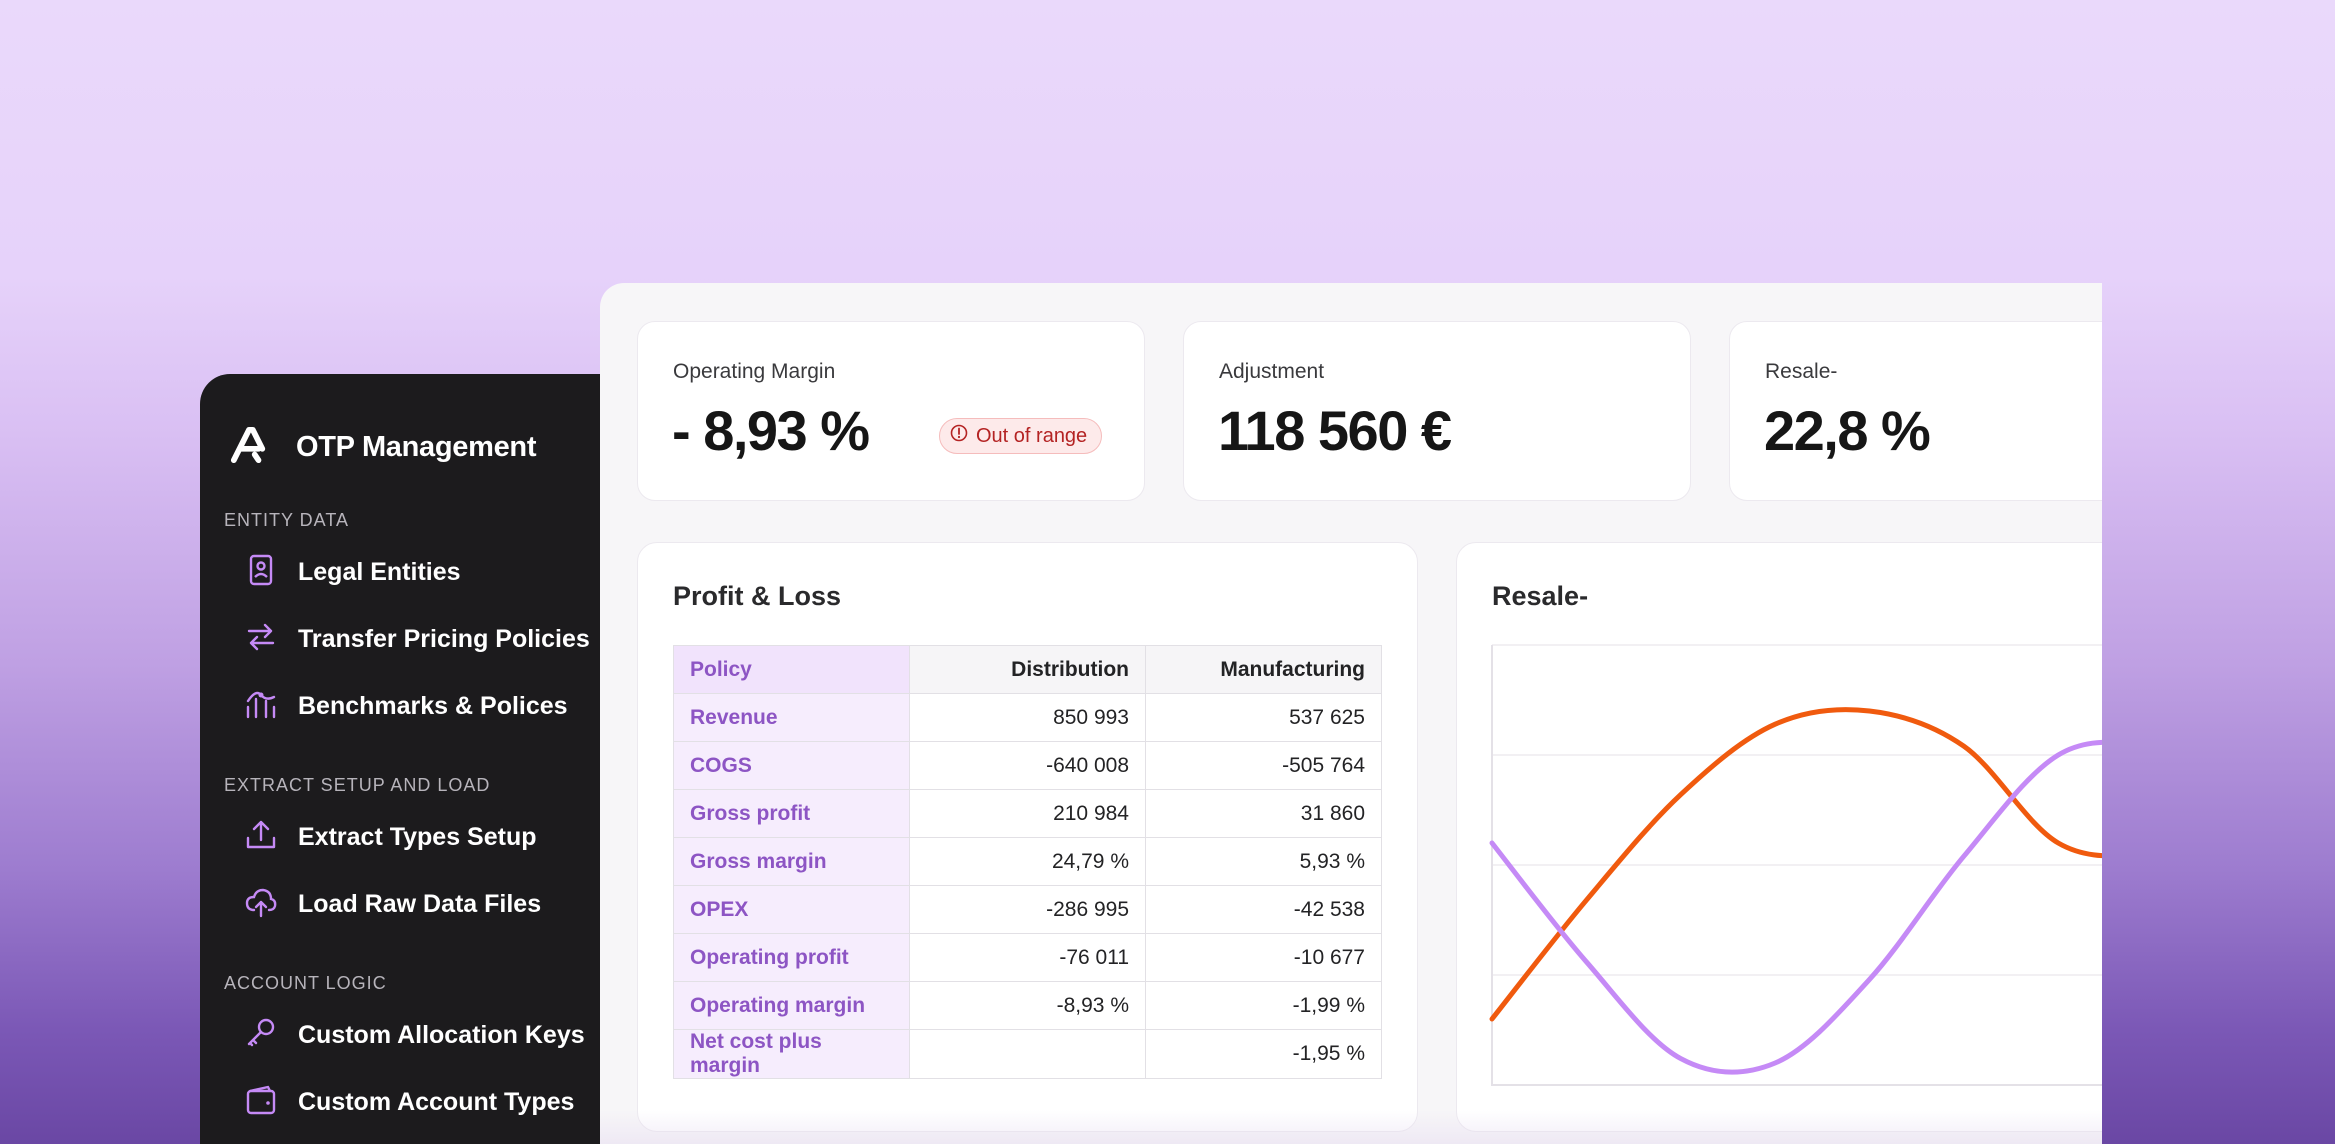  What do you see at coordinates (754, 371) in the screenshot?
I see `kpi-label: Operating Margin` at bounding box center [754, 371].